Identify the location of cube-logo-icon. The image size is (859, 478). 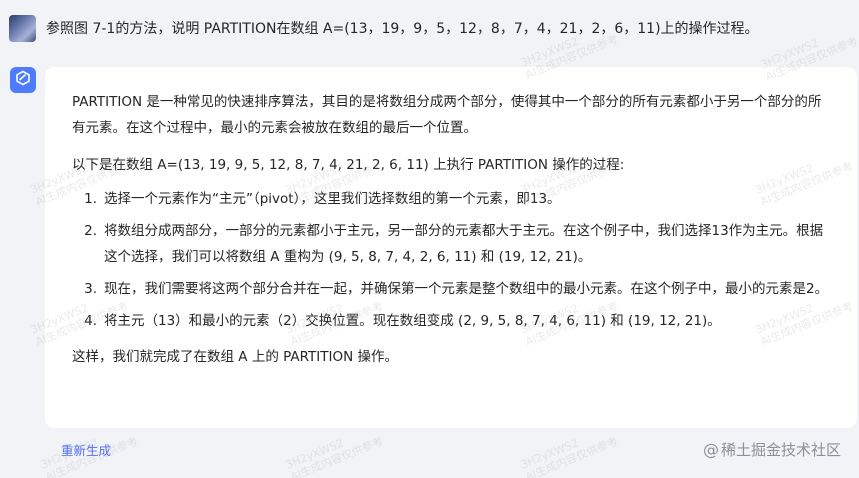
(23, 80).